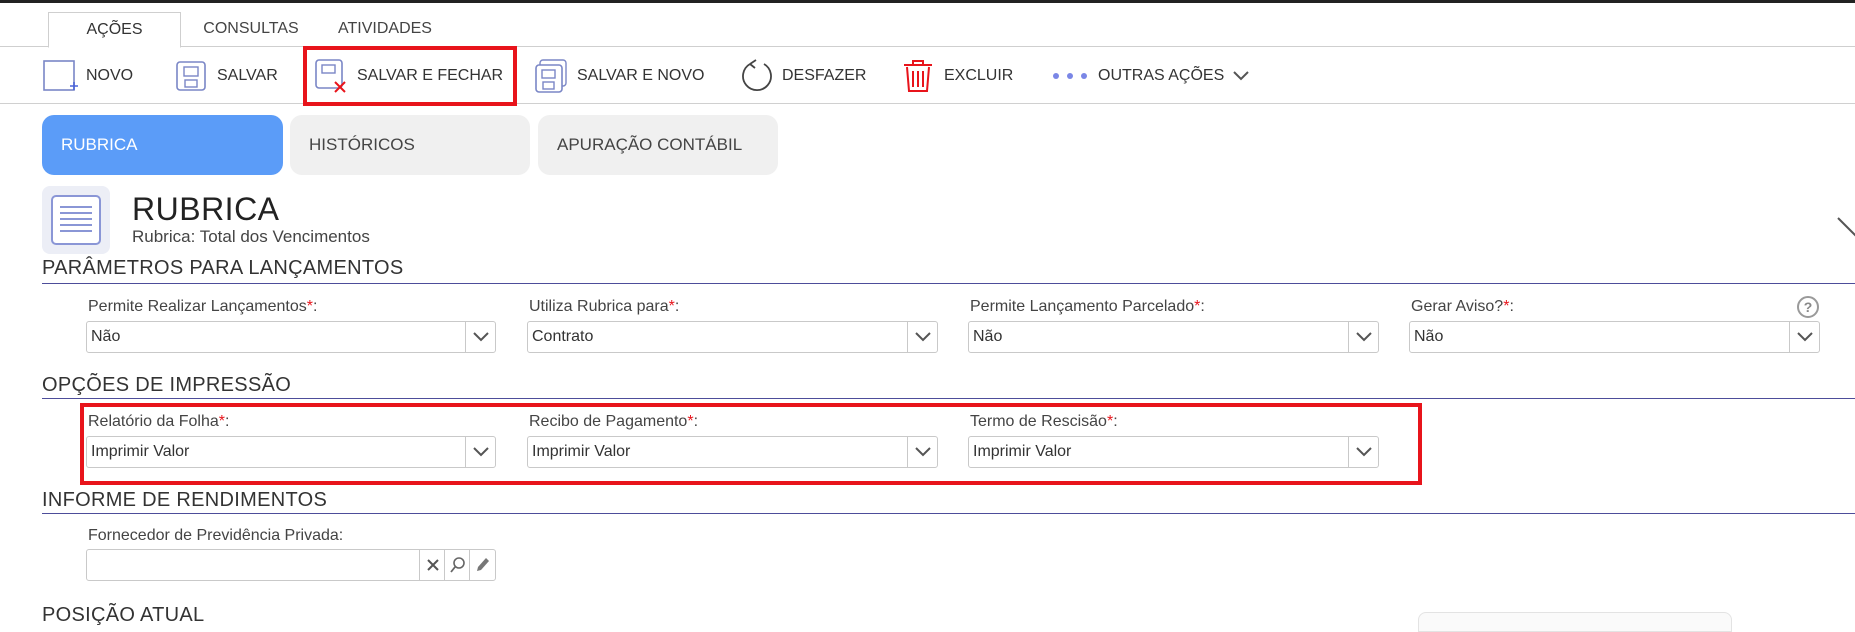  Describe the element at coordinates (658, 145) in the screenshot. I see `section-tab-apuracao-contabil: APURAÇÃO CONTÁBIL` at that location.